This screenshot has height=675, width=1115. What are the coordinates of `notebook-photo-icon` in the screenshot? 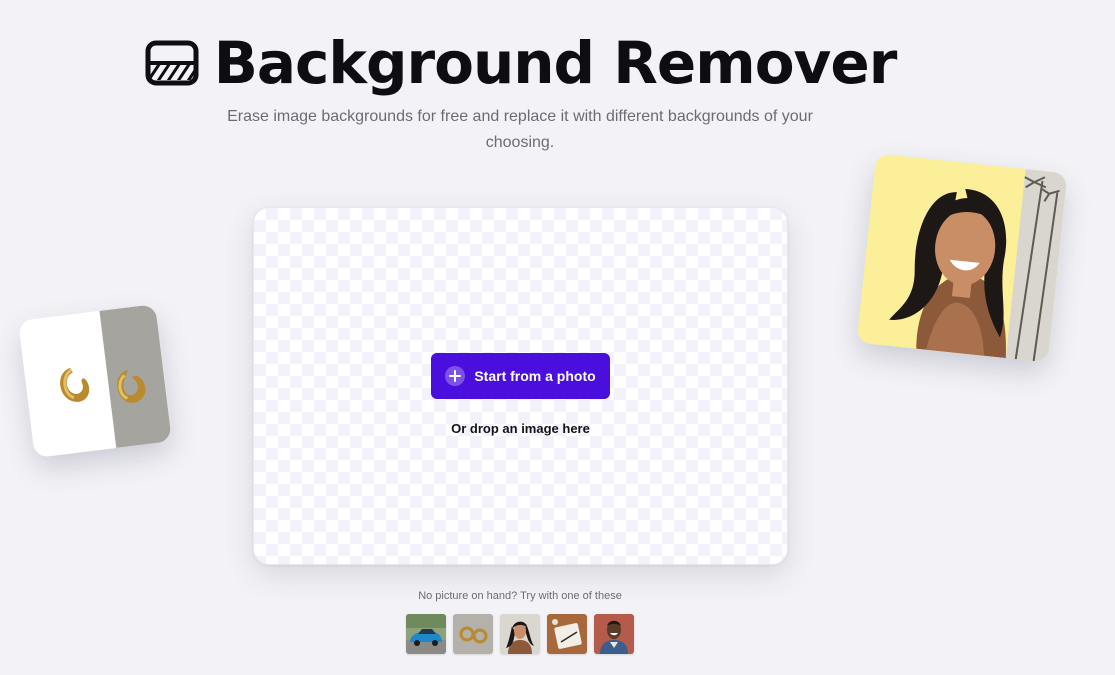 It's located at (567, 634).